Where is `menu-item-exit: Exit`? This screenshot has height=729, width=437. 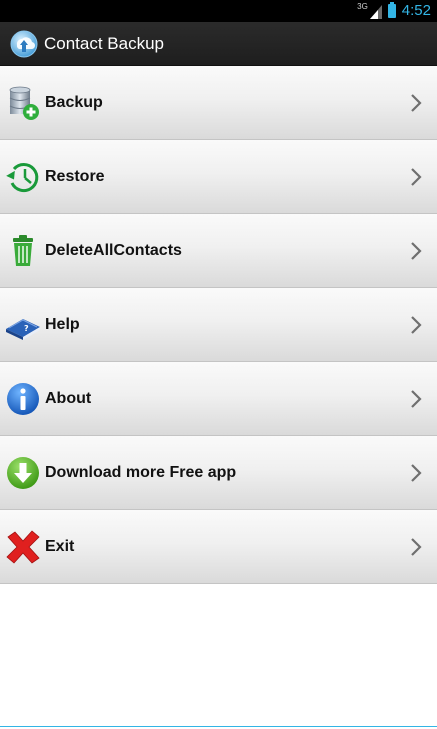
menu-item-exit: Exit is located at coordinates (218, 547).